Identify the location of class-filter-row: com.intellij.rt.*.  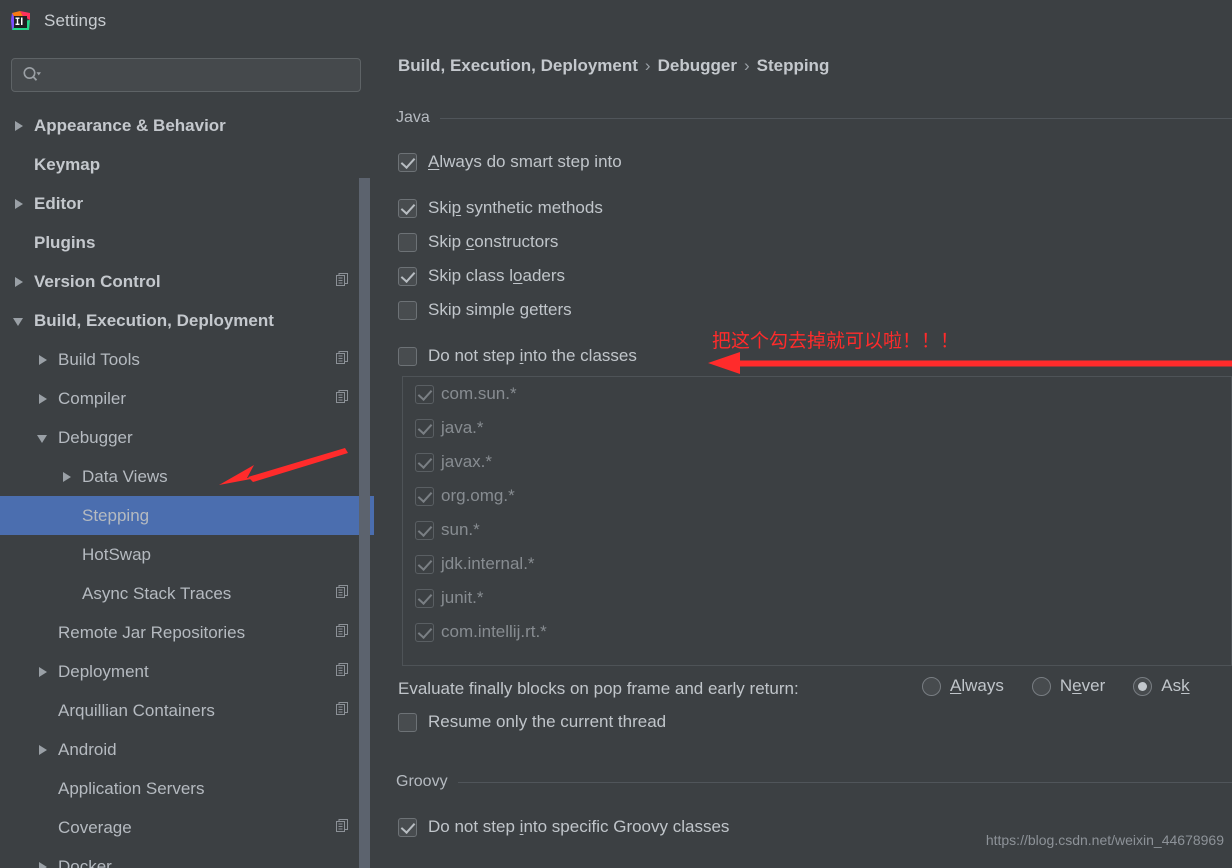
(817, 632).